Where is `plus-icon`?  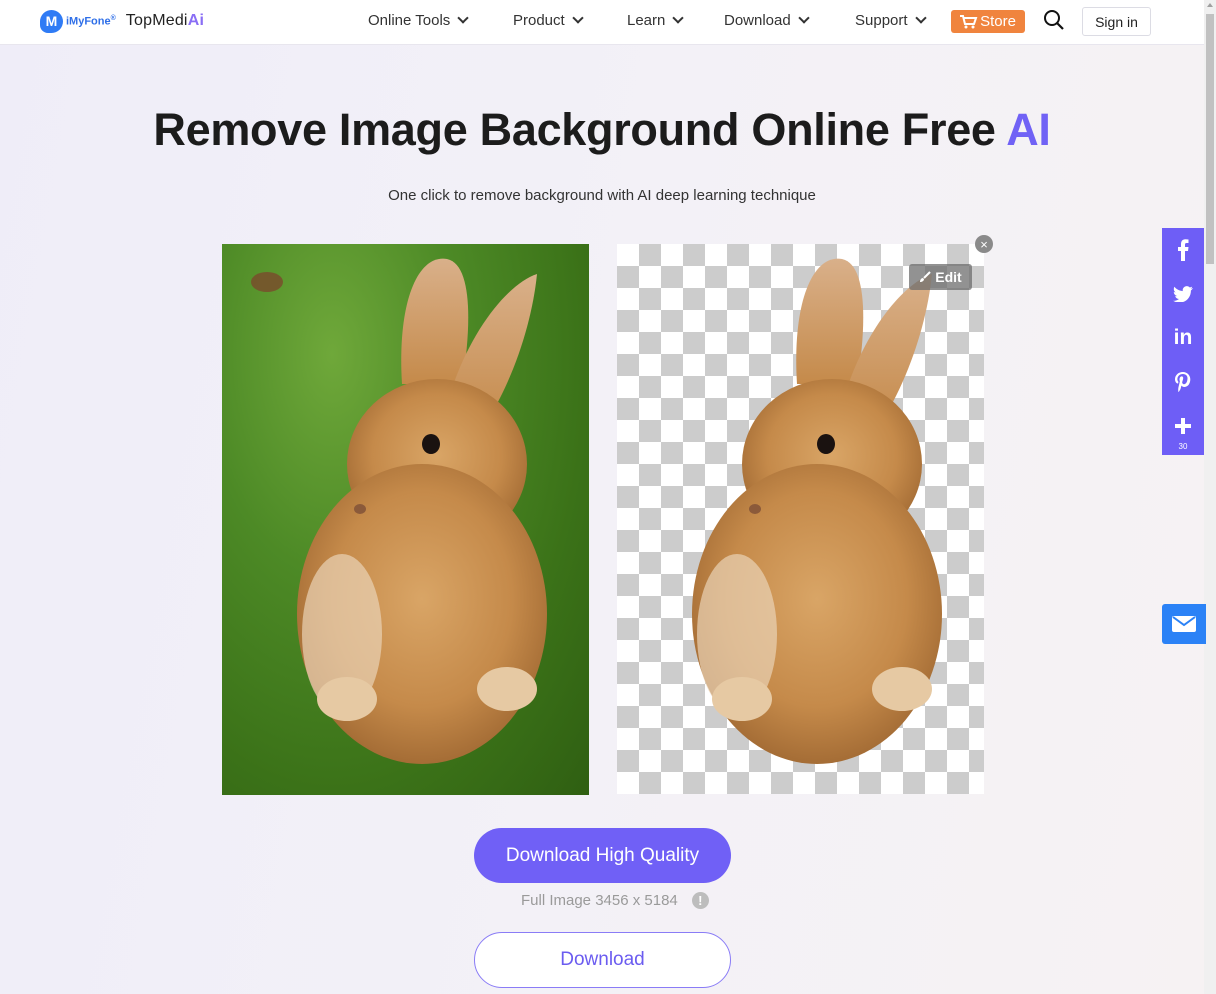 plus-icon is located at coordinates (1183, 426).